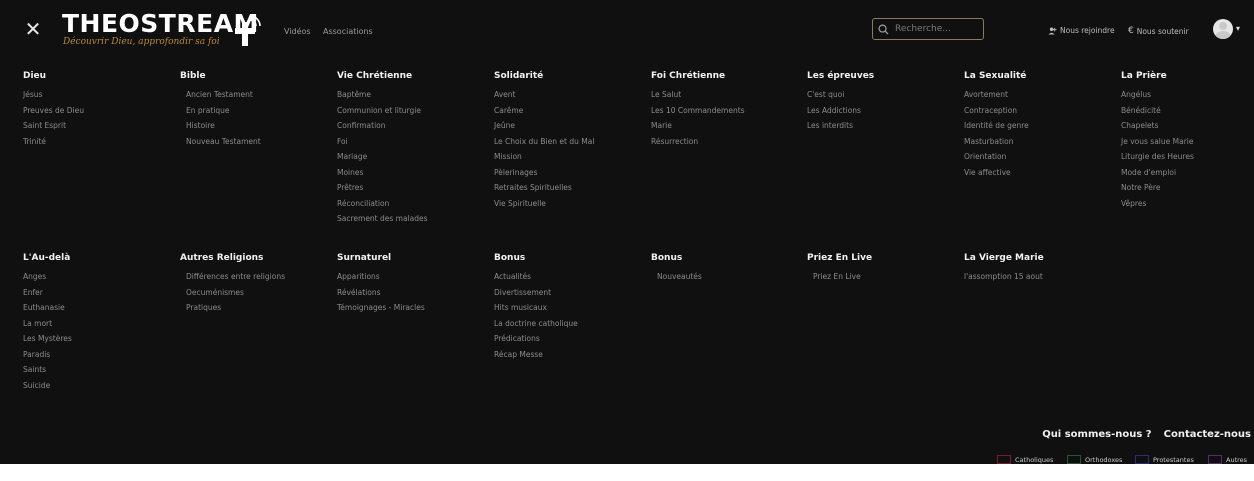 This screenshot has height=481, width=1254. What do you see at coordinates (255, 308) in the screenshot?
I see `menu-item: Pratiques` at bounding box center [255, 308].